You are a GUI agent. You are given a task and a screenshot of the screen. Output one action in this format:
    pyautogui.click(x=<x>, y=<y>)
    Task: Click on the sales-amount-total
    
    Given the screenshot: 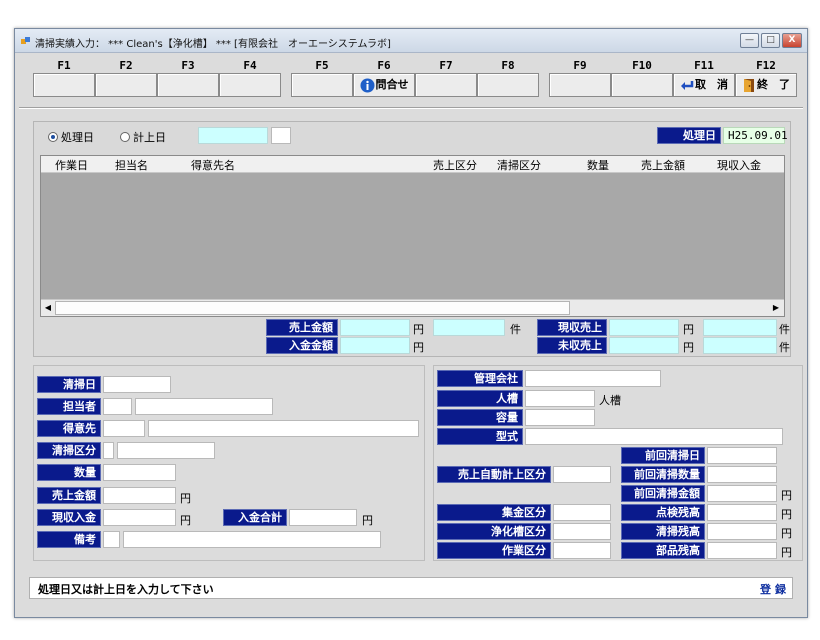 What is the action you would take?
    pyautogui.click(x=375, y=327)
    